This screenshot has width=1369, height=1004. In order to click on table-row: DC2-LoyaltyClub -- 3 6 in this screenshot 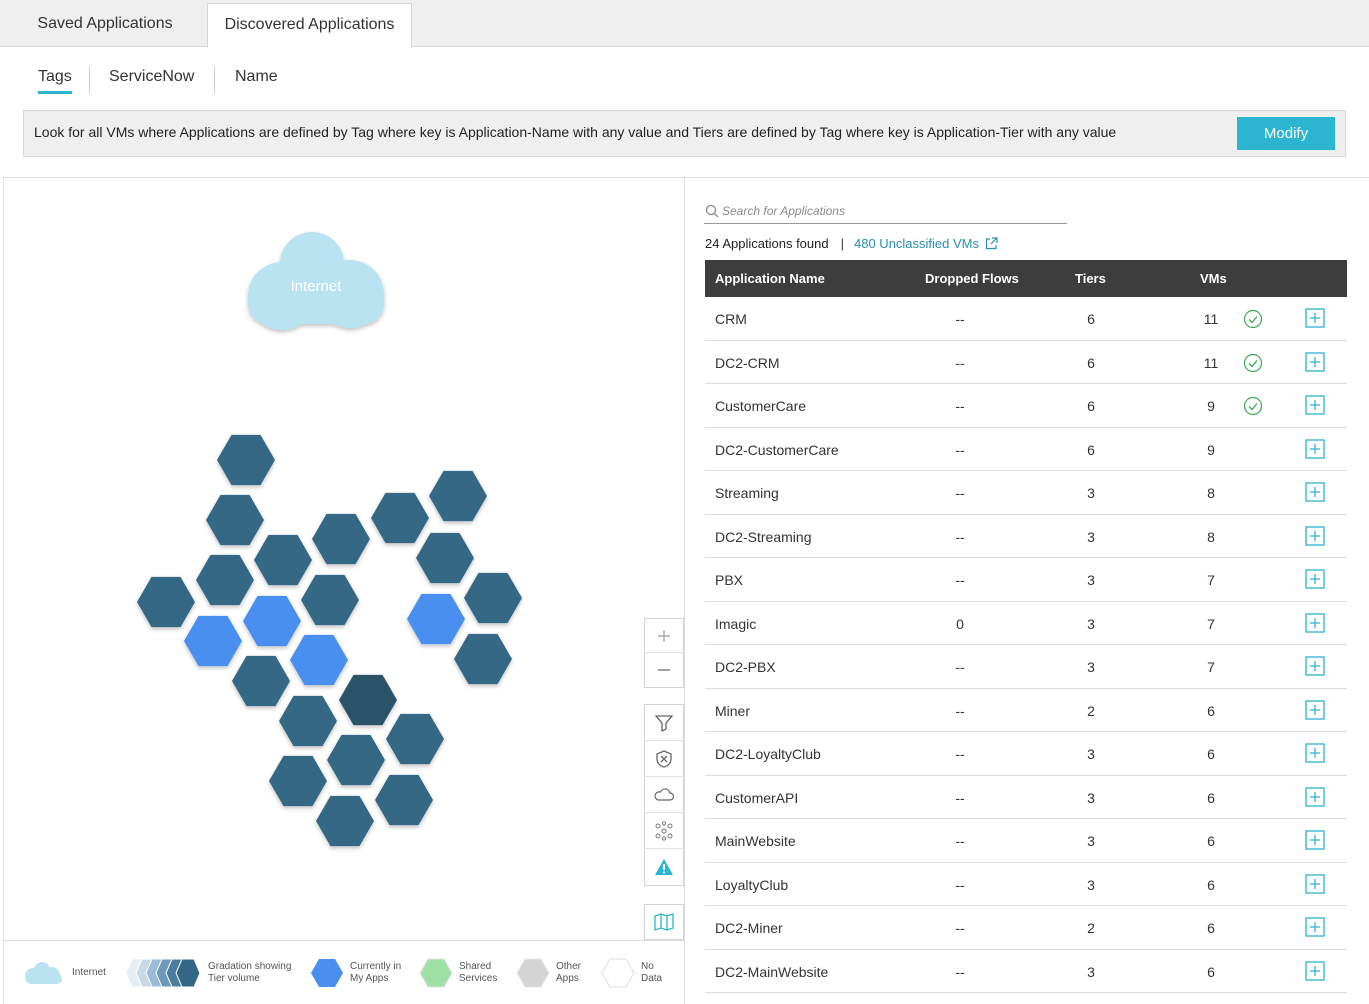, I will do `click(1026, 754)`.